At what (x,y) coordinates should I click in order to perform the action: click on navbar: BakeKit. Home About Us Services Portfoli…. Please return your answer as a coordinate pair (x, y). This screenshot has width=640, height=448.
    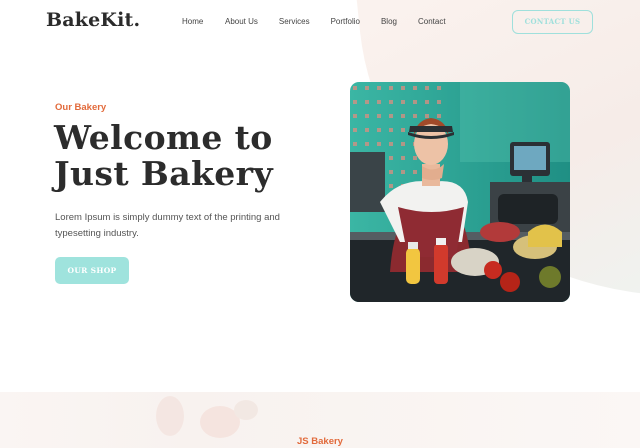
    Looking at the image, I should click on (320, 22).